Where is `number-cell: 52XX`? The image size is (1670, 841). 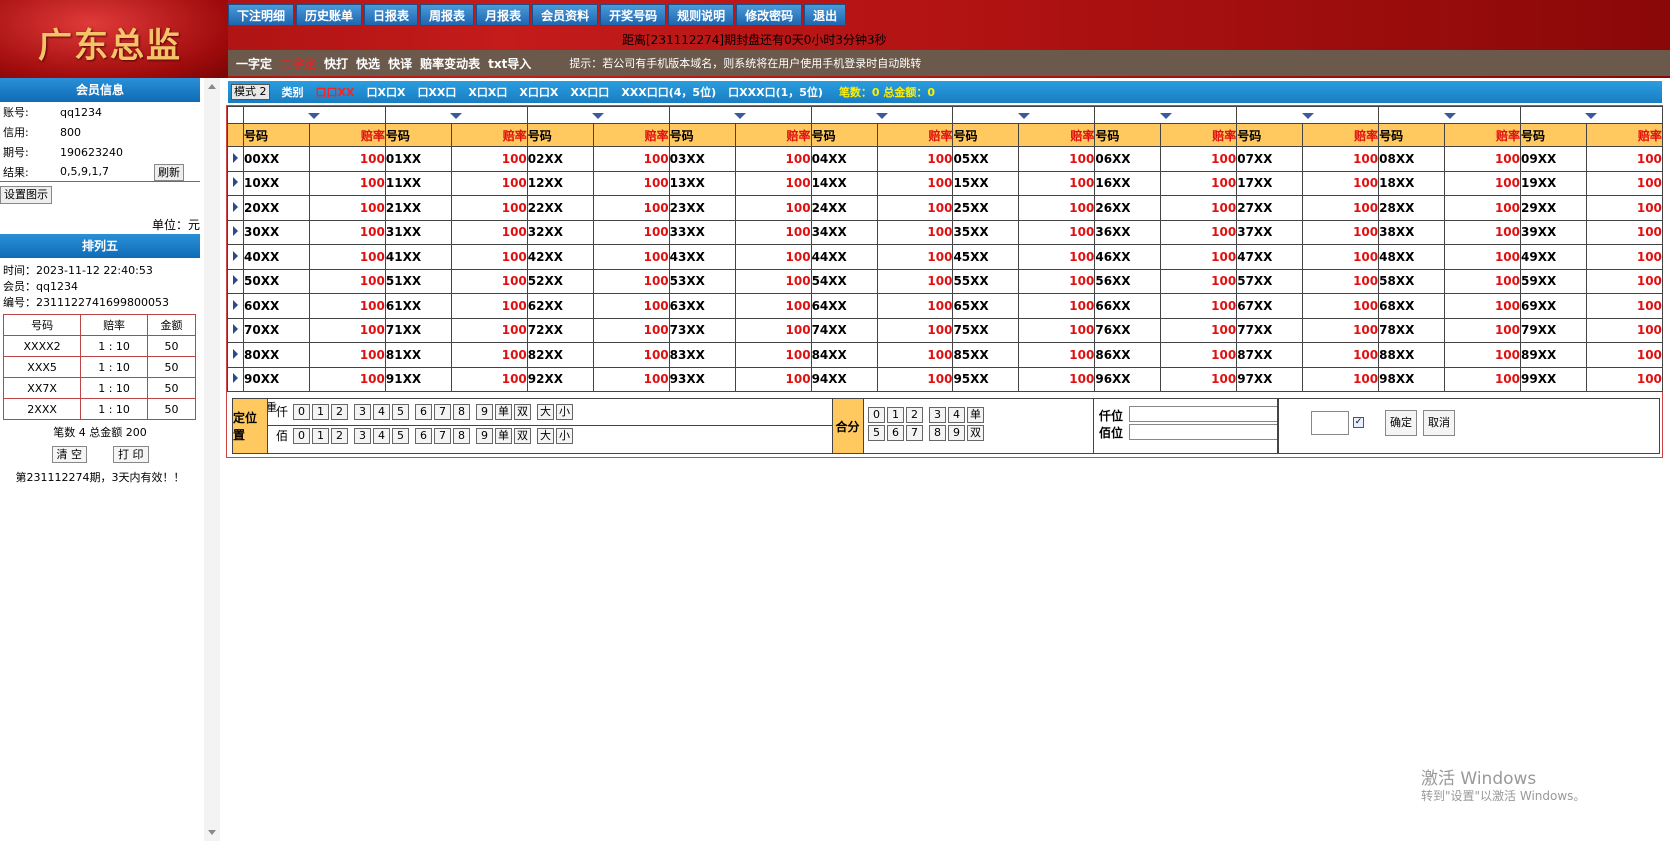
number-cell: 52XX is located at coordinates (560, 281).